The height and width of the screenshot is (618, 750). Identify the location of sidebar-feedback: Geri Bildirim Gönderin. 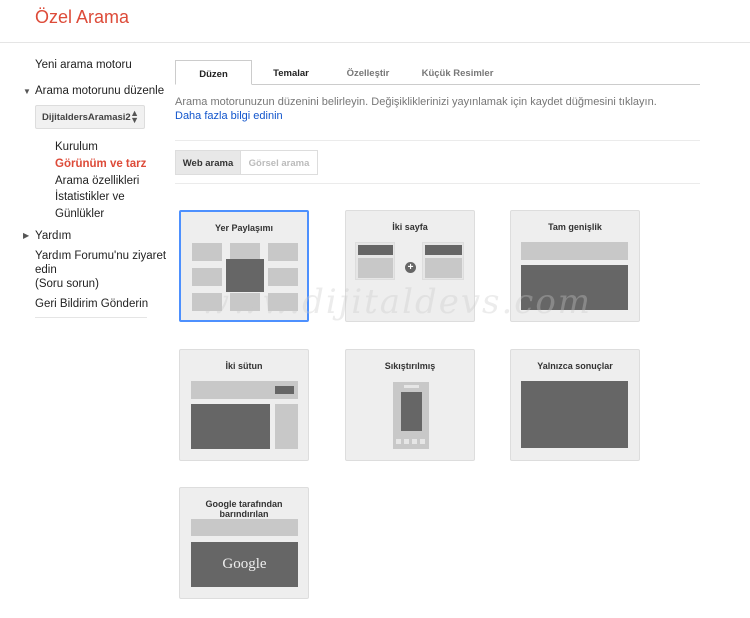
(91, 304).